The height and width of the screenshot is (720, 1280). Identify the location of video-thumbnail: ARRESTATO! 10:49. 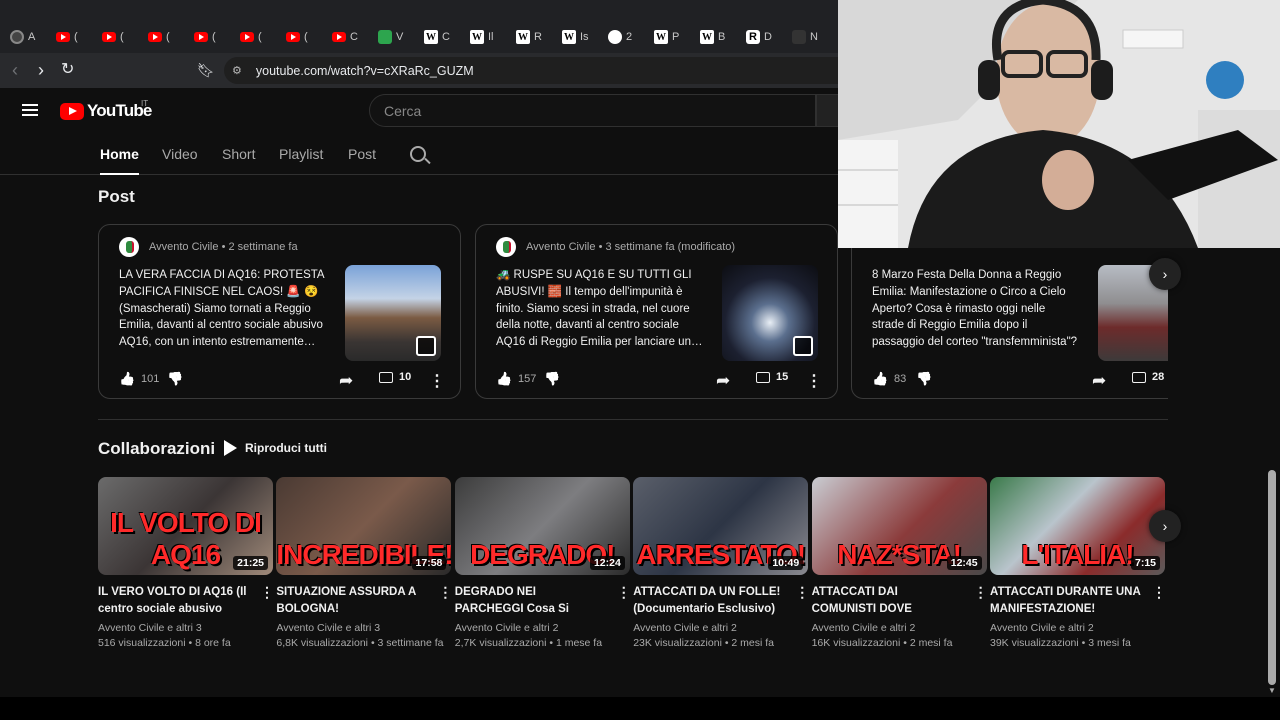
(721, 526).